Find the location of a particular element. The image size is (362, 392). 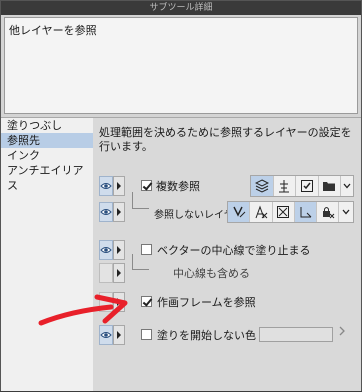

ref-frame-expand-arrow-icon is located at coordinates (119, 302).